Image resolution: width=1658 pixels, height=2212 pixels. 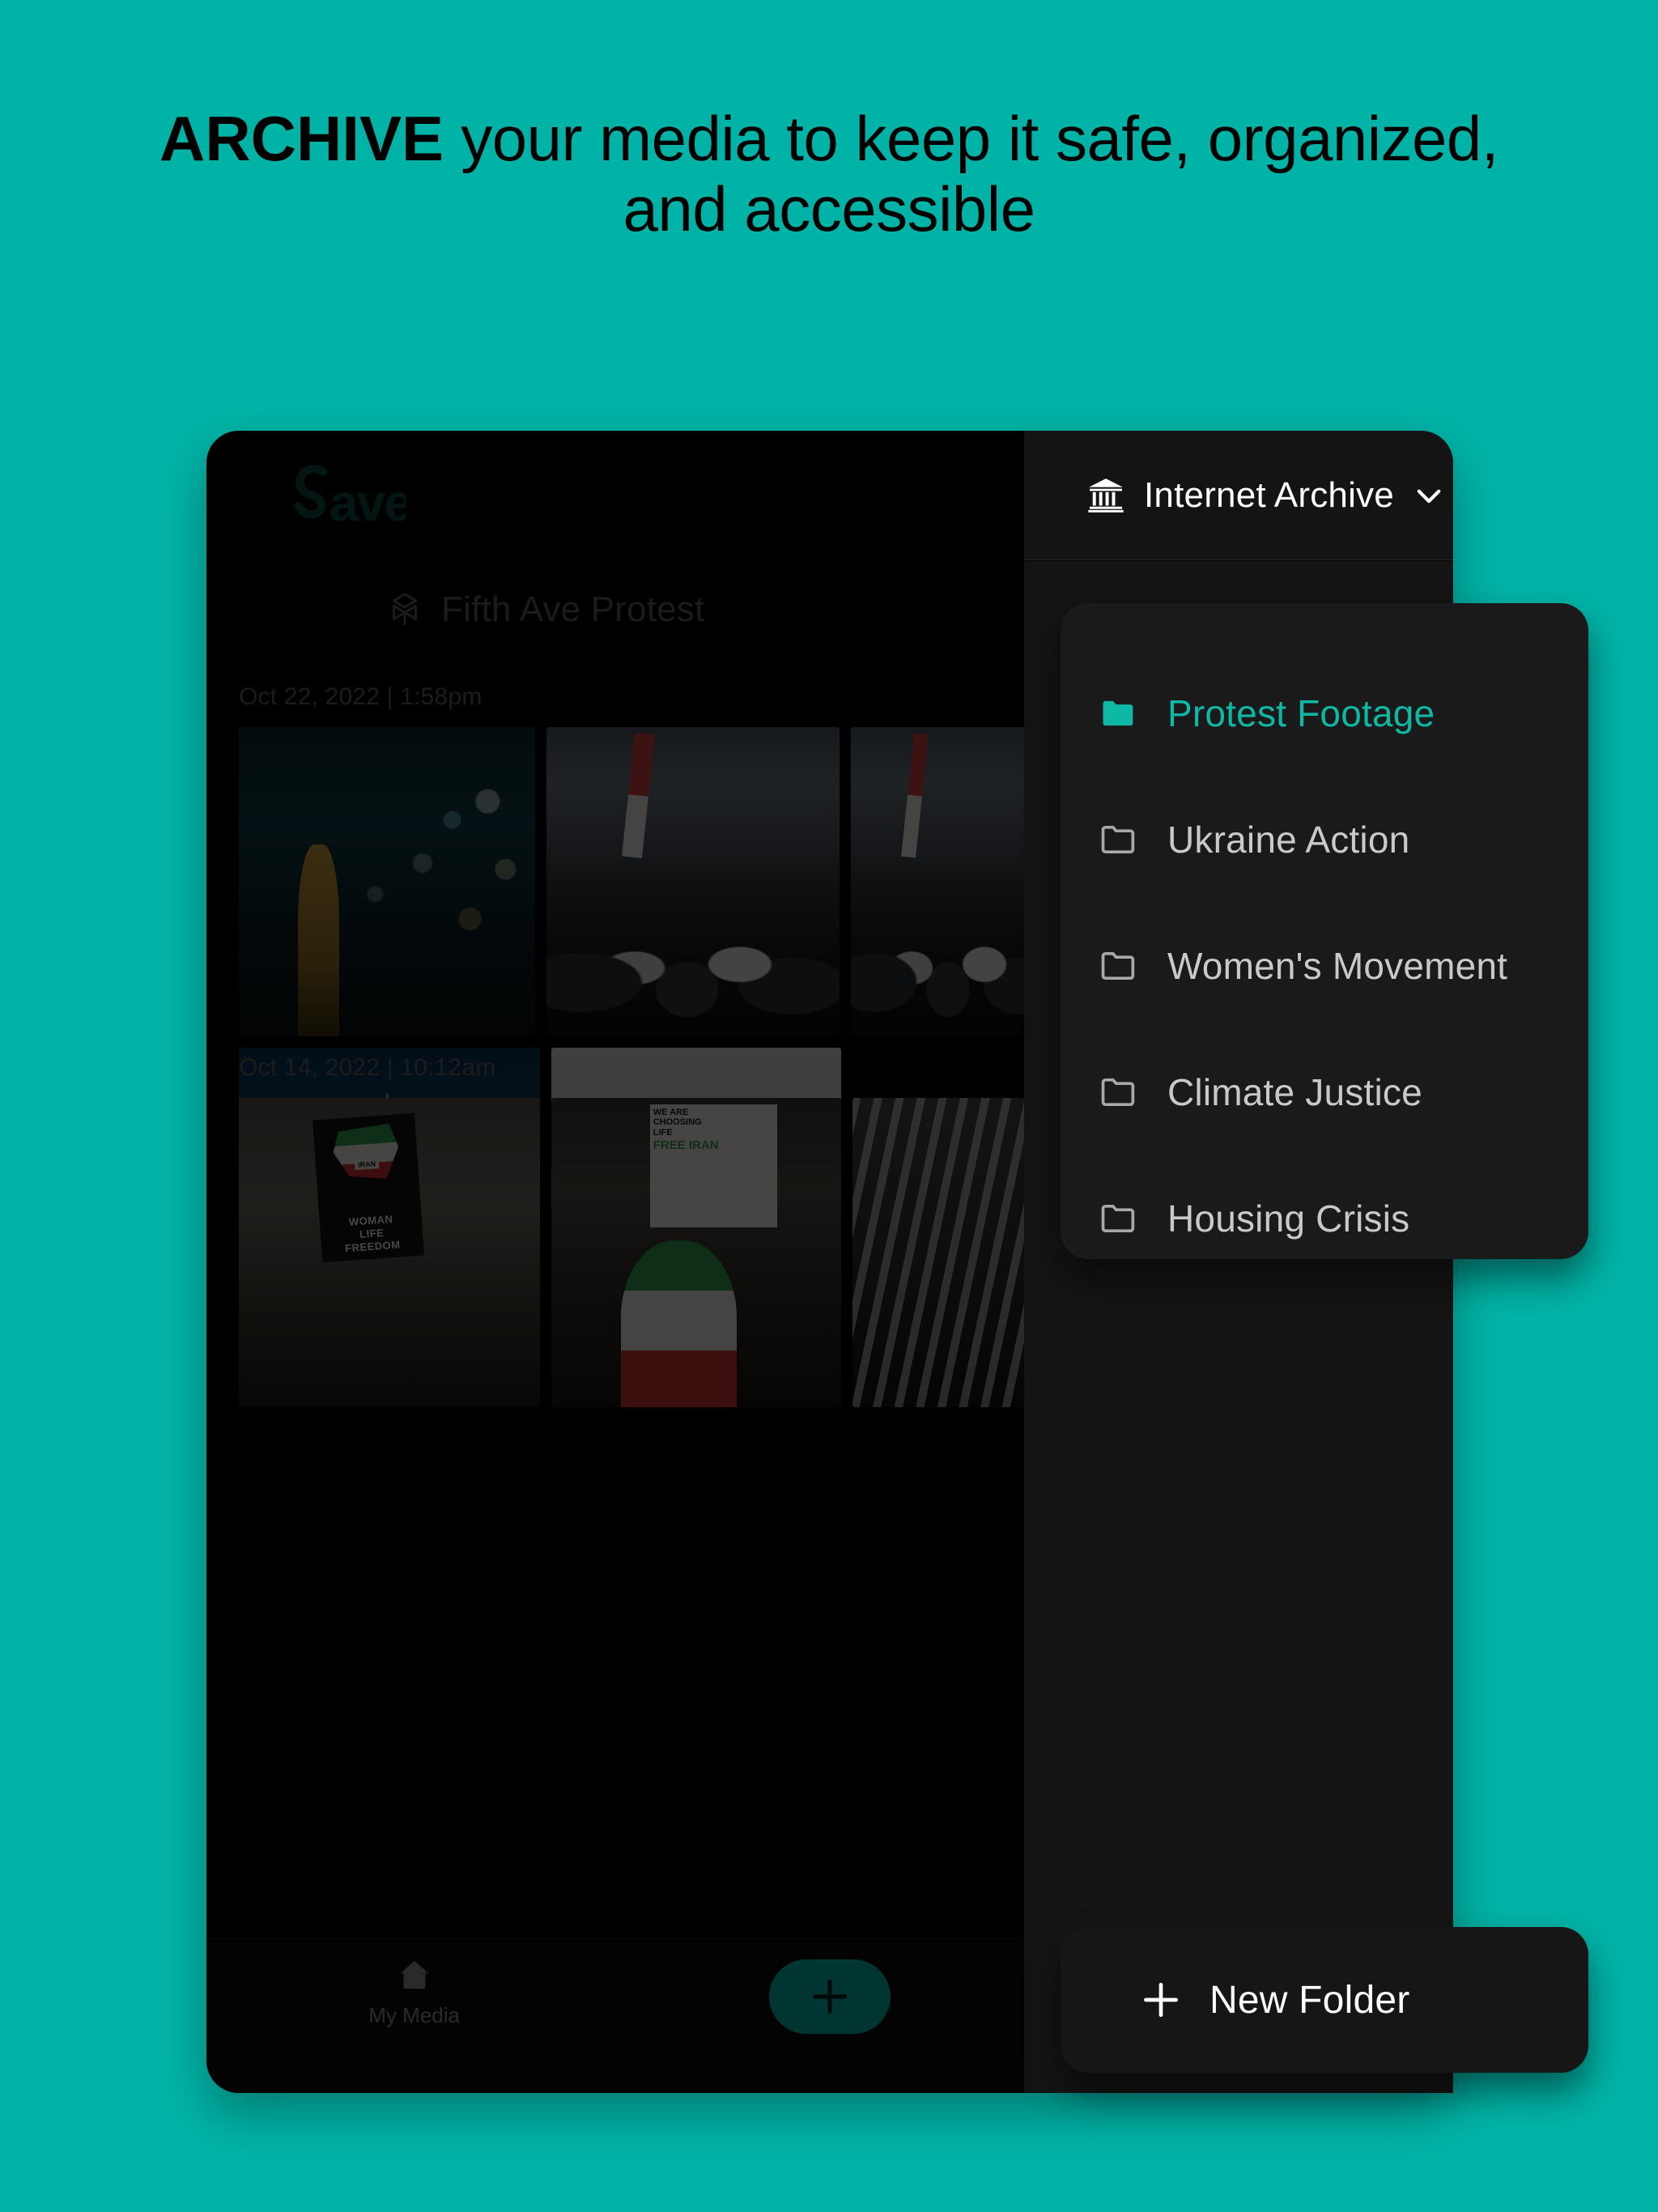 I want to click on archive-selector: Internet Archive, so click(x=1238, y=496).